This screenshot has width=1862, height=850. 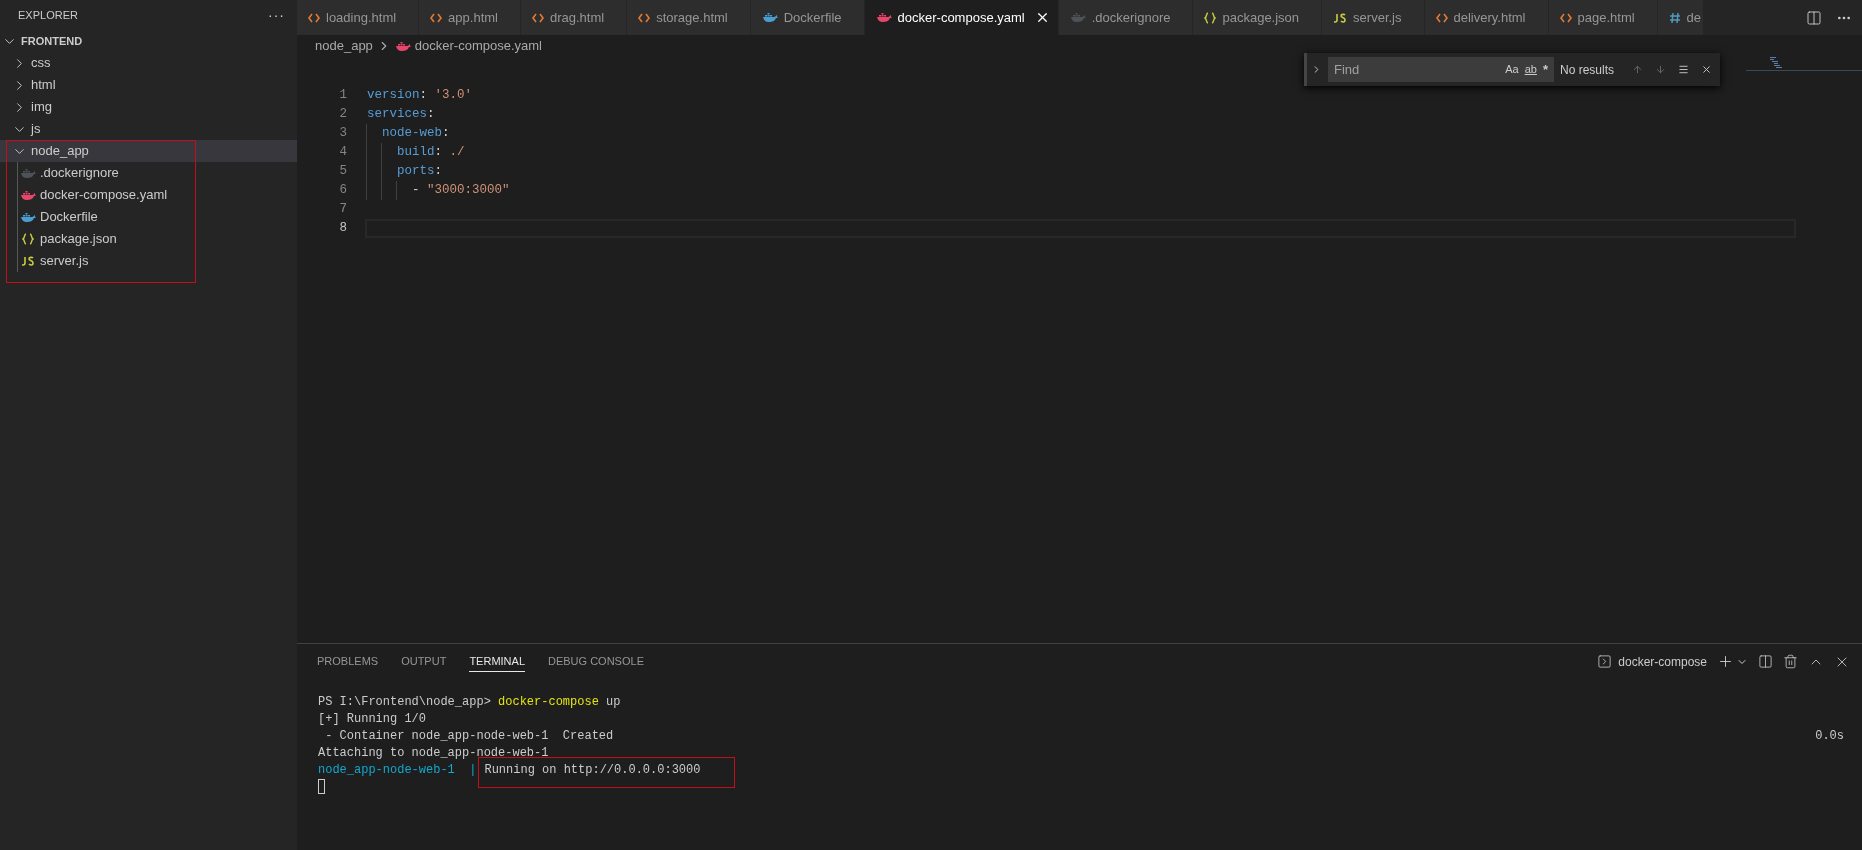 I want to click on editor-tab: loading.html, so click(x=358, y=17).